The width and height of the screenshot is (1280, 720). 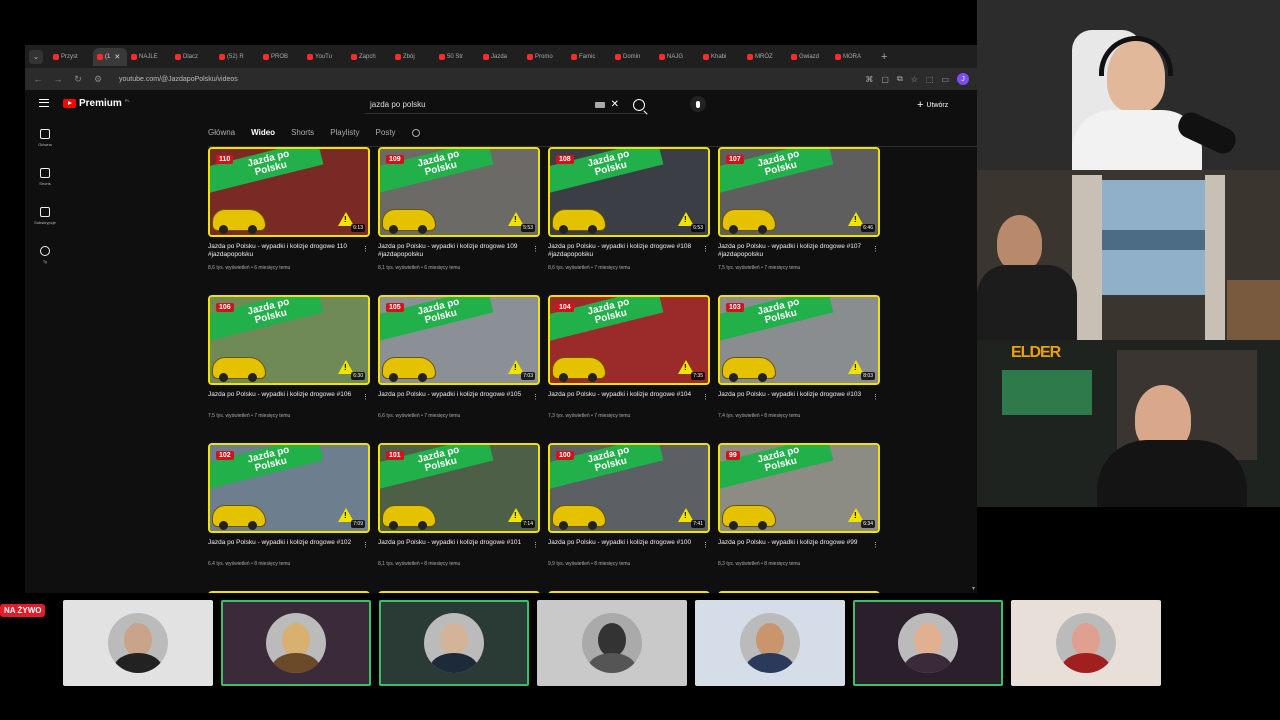 I want to click on browser-tab: Zbój, so click(x=413, y=57).